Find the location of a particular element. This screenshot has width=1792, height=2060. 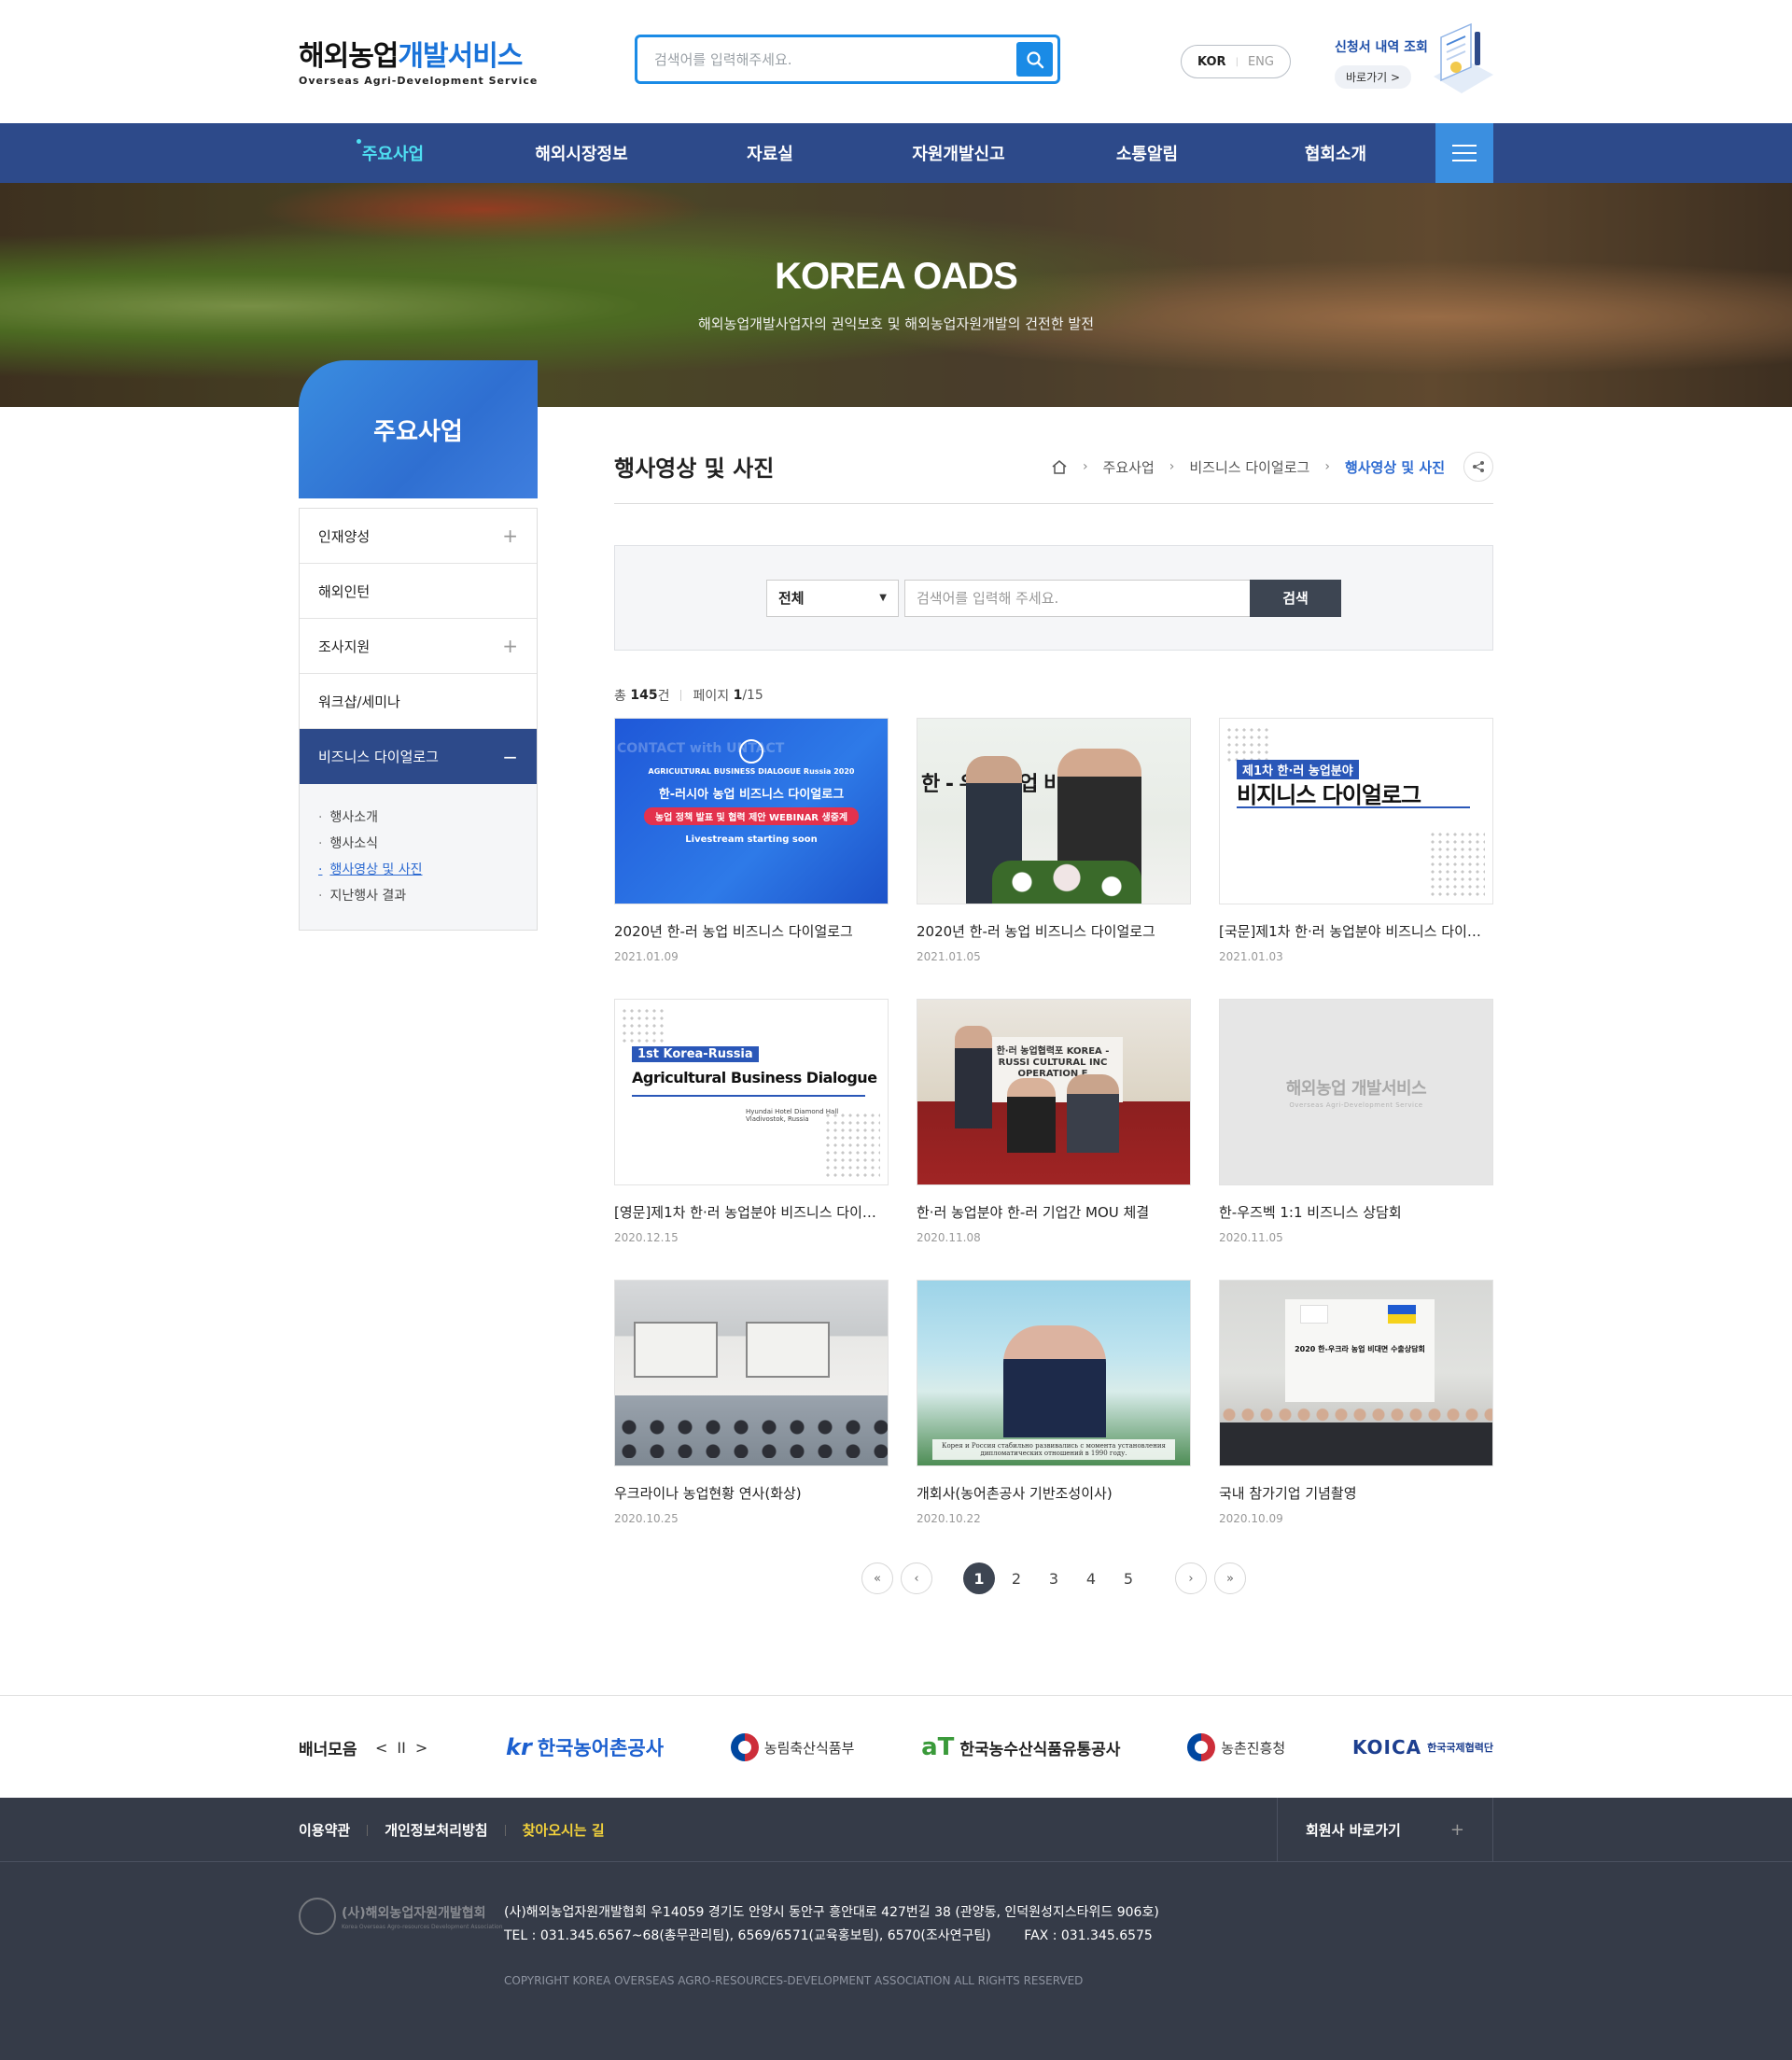

banner-link-label: 한국농어촌공사 is located at coordinates (601, 1748).